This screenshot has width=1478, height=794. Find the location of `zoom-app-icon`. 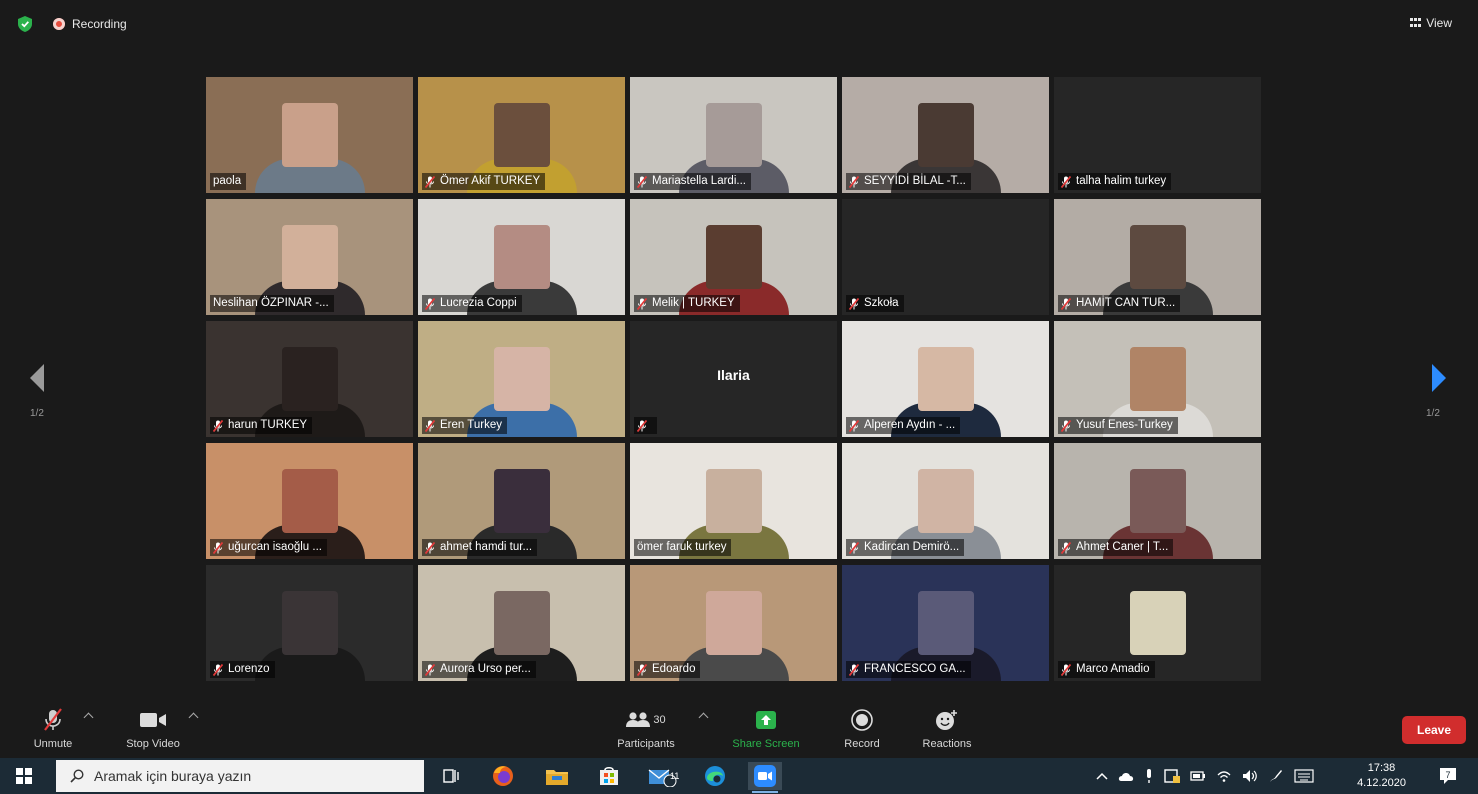

zoom-app-icon is located at coordinates (765, 777).